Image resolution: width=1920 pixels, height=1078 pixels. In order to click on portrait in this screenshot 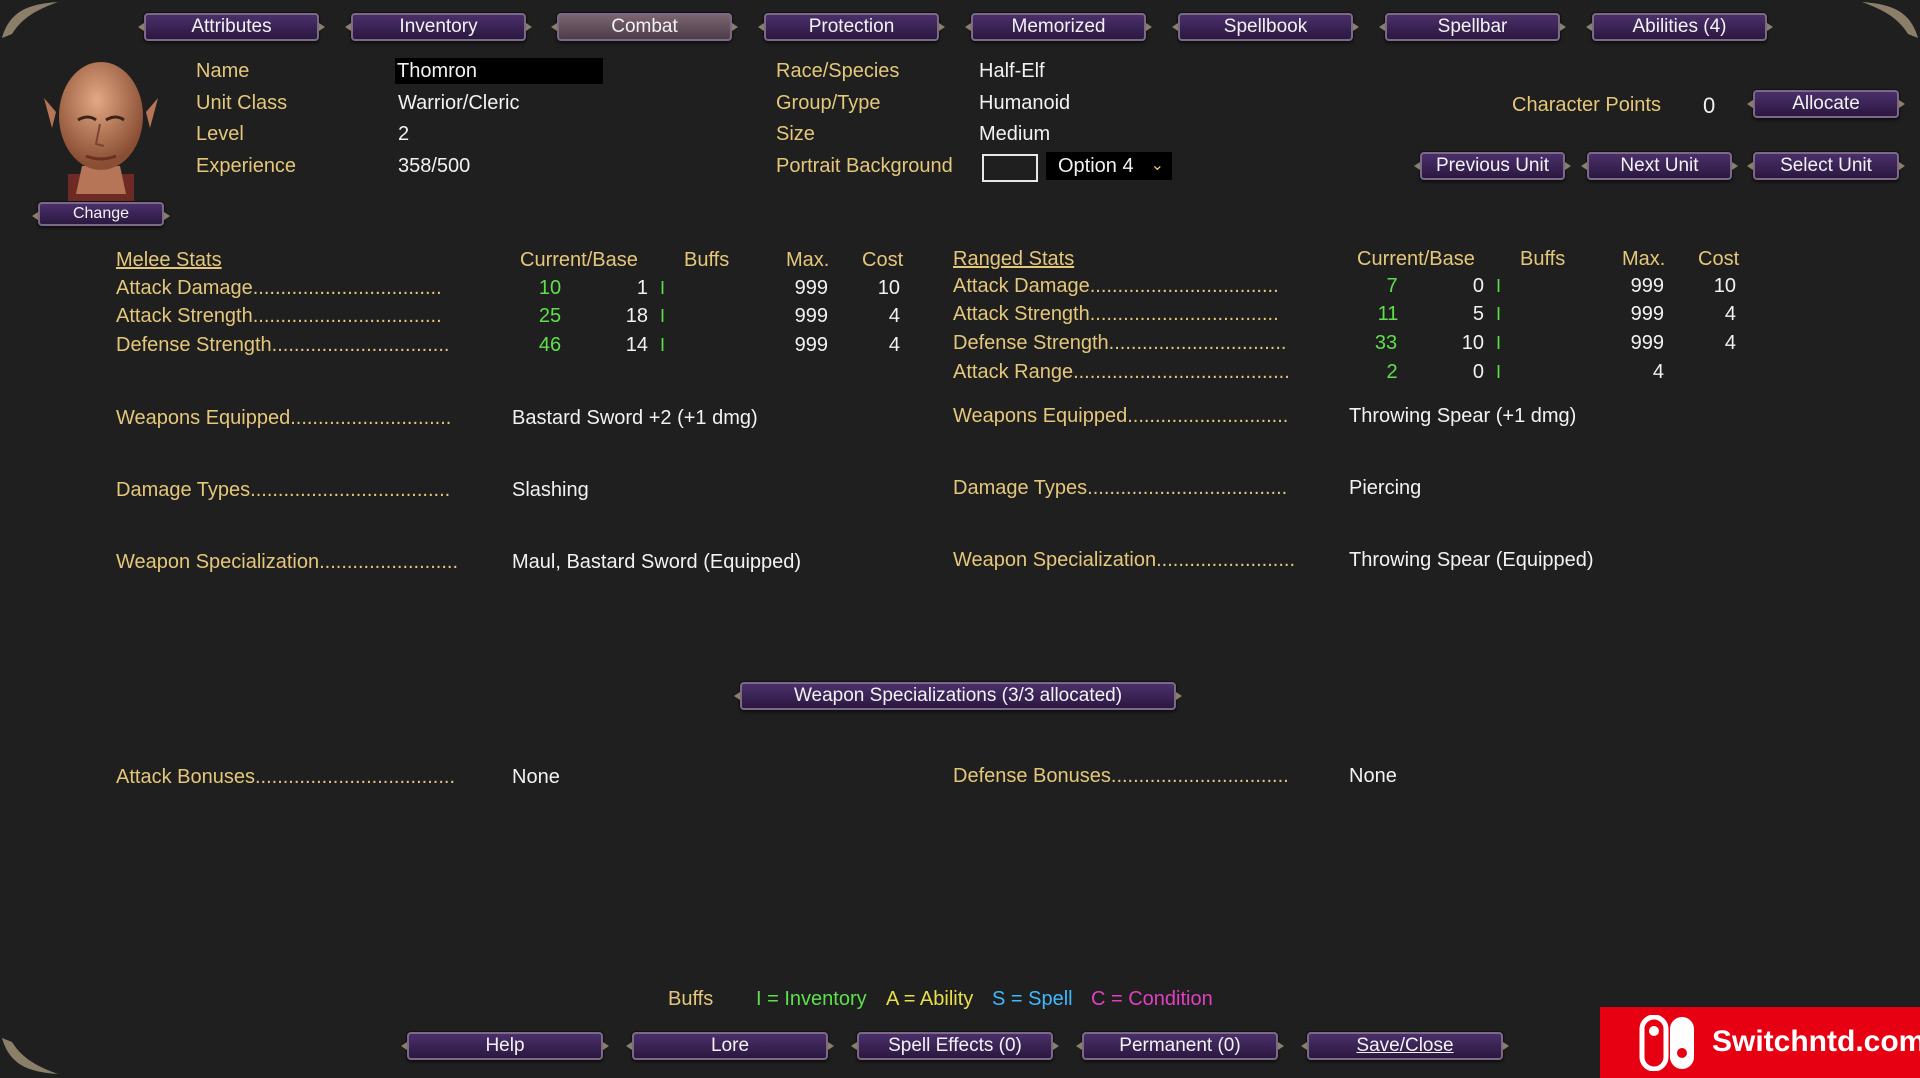, I will do `click(101, 129)`.